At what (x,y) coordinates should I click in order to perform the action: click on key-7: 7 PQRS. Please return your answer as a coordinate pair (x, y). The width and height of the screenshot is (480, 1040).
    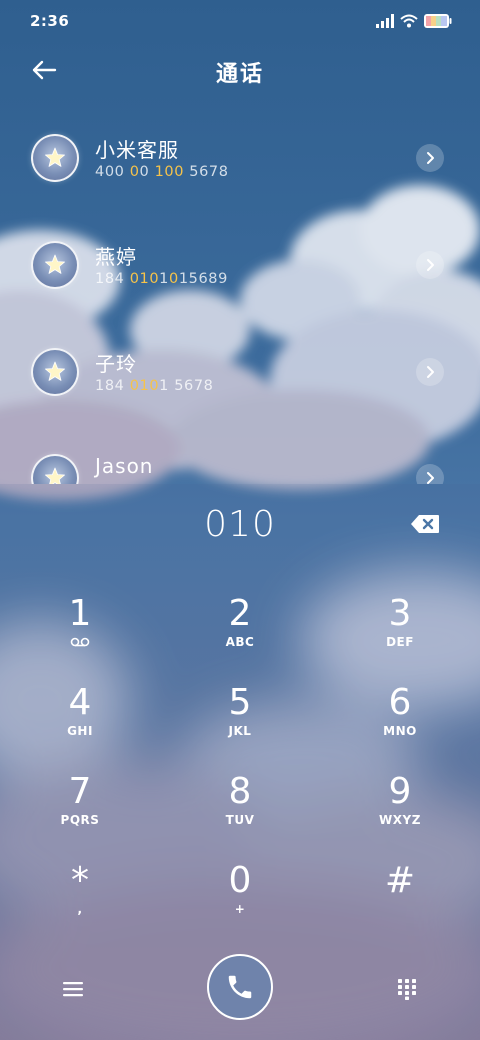
    Looking at the image, I should click on (80, 812).